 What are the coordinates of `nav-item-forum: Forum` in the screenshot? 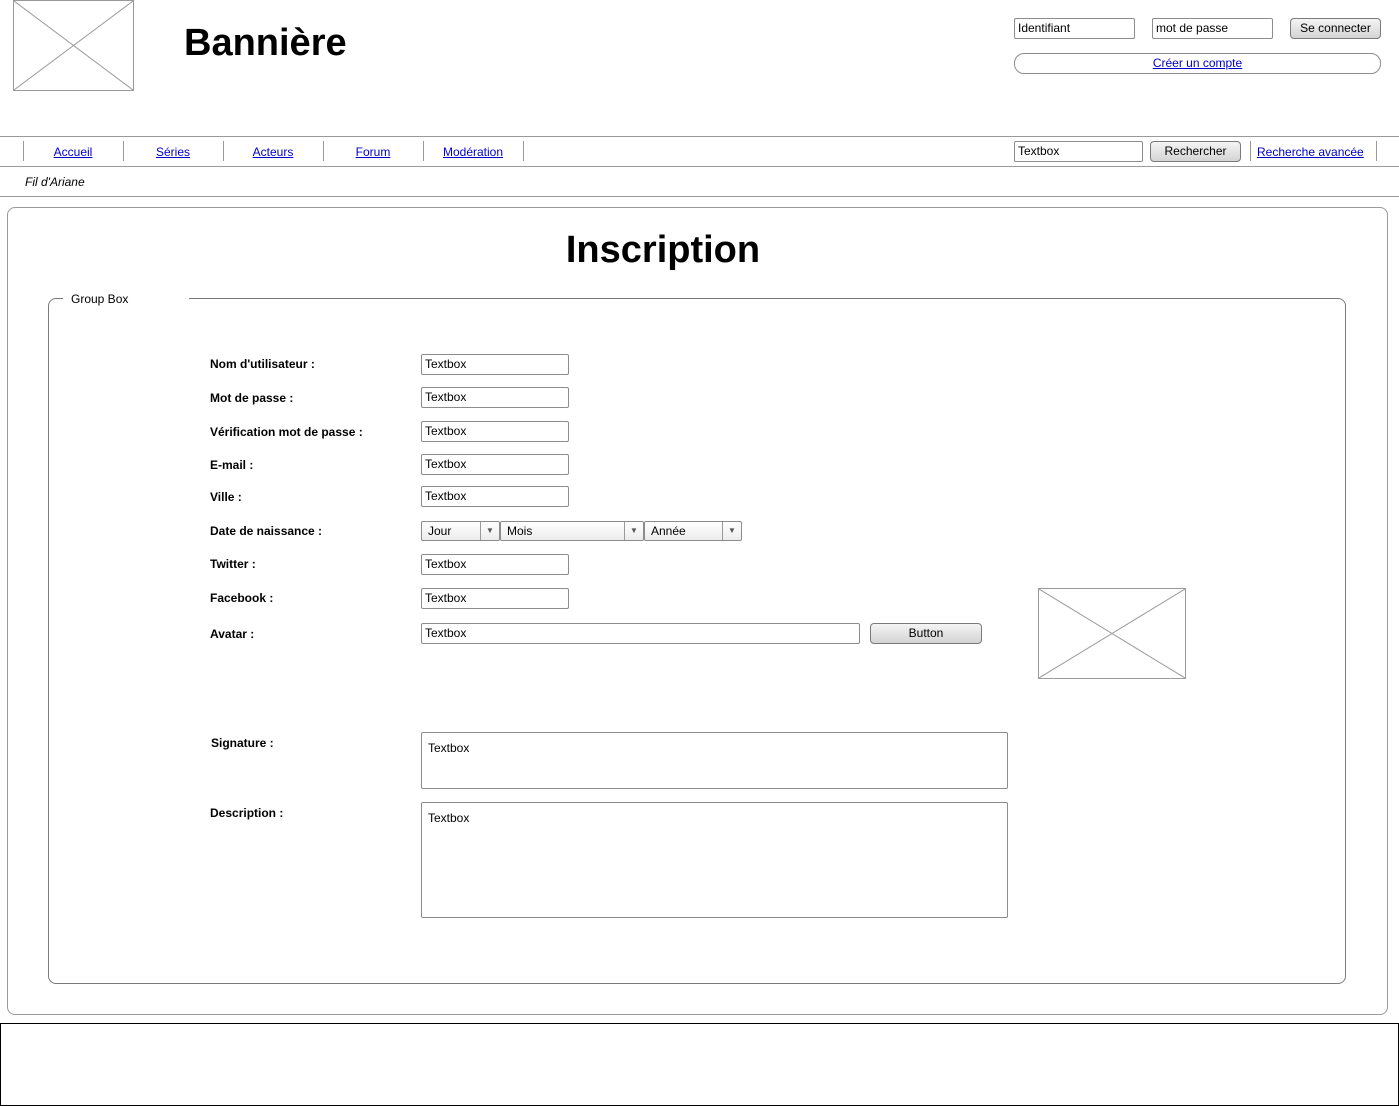 It's located at (373, 152).